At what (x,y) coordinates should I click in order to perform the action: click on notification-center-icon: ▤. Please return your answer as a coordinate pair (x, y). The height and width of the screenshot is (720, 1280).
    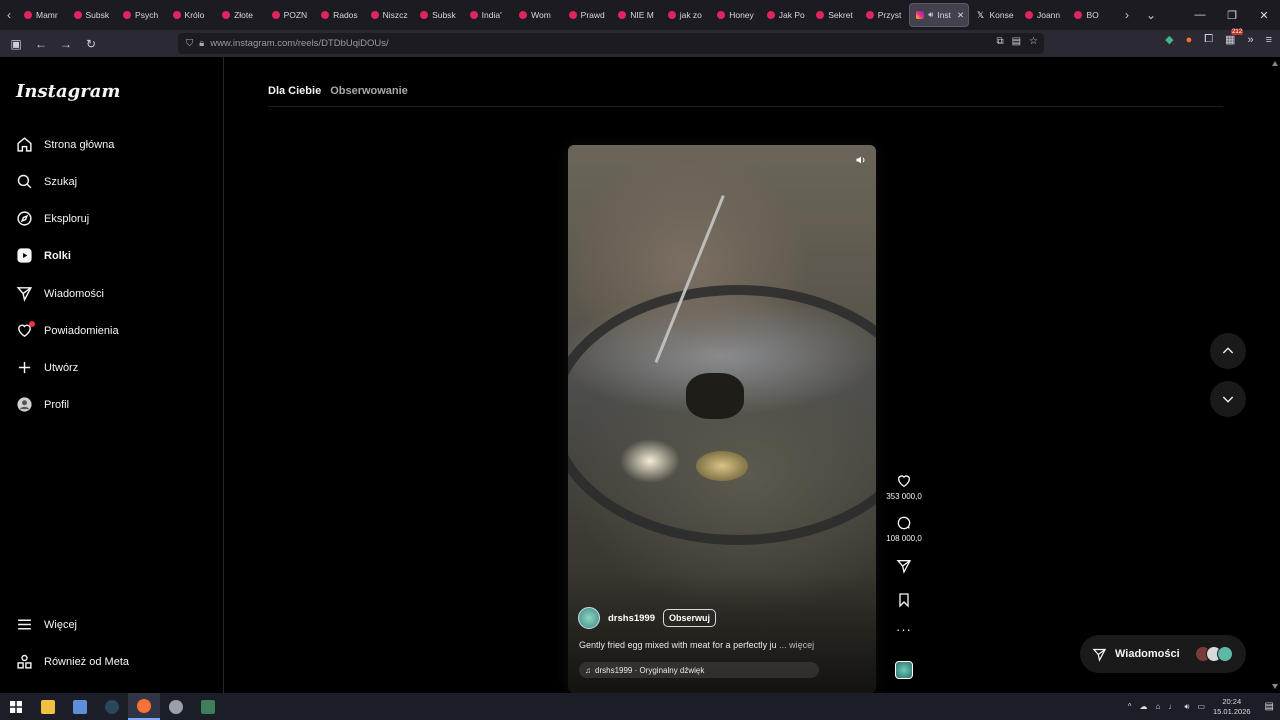
    Looking at the image, I should click on (1269, 706).